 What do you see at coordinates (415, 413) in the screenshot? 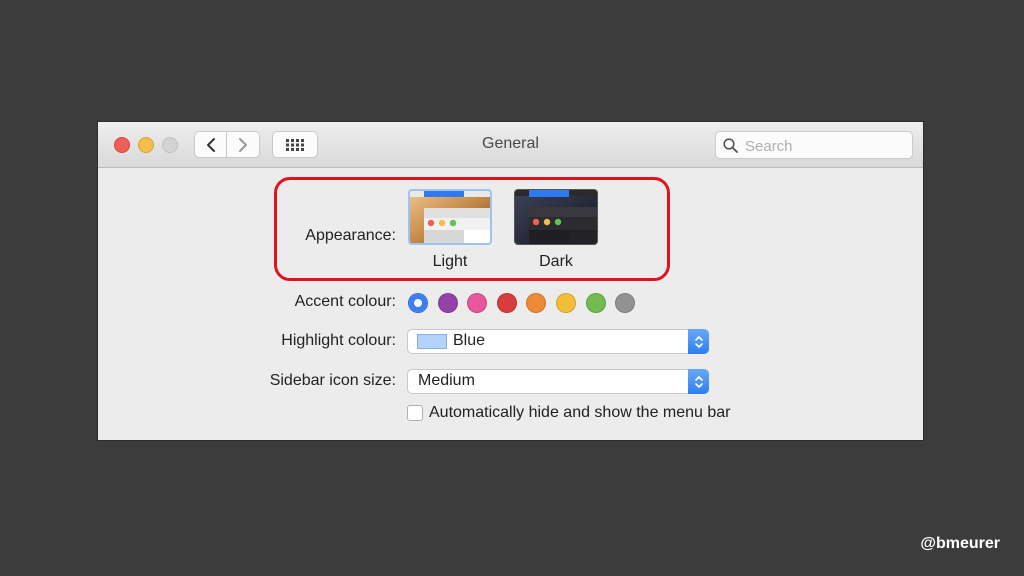
I see `menubar-autohide-checkbox` at bounding box center [415, 413].